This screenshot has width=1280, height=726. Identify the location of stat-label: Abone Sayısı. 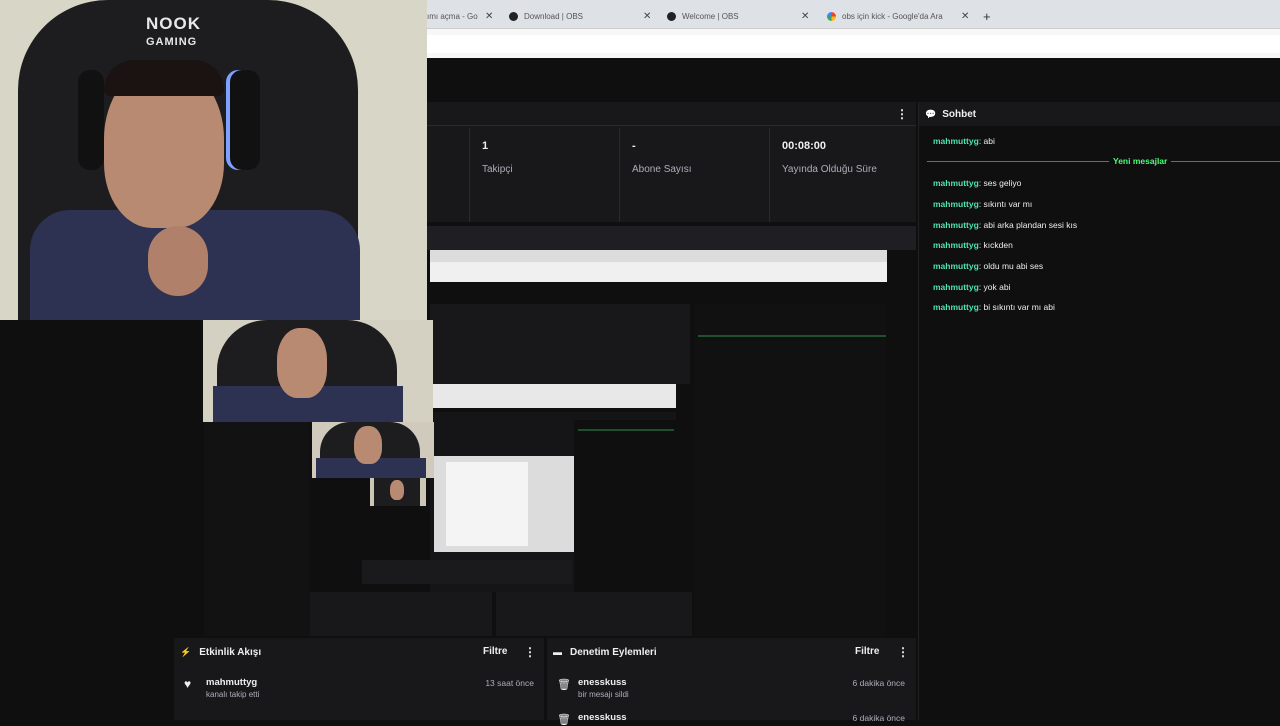
(662, 169).